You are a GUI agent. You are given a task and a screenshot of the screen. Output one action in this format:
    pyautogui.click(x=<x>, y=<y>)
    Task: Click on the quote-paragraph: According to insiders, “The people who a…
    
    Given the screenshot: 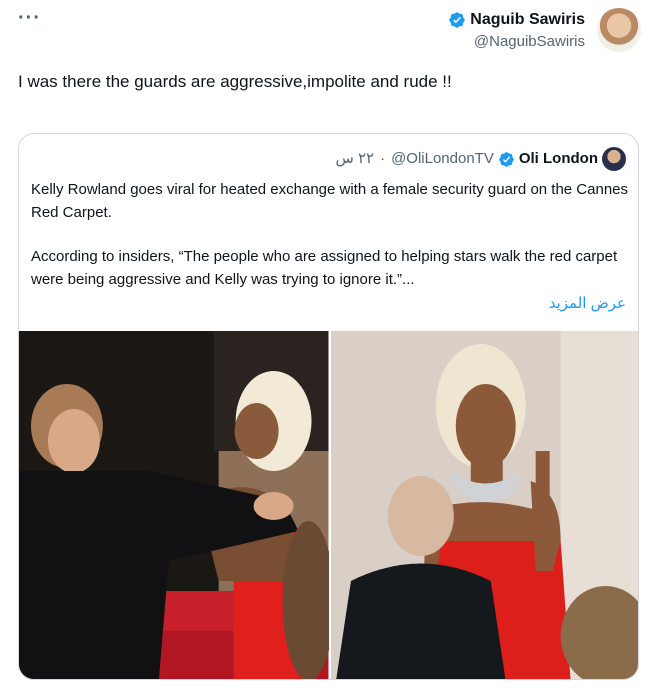 What is the action you would take?
    pyautogui.click(x=324, y=268)
    